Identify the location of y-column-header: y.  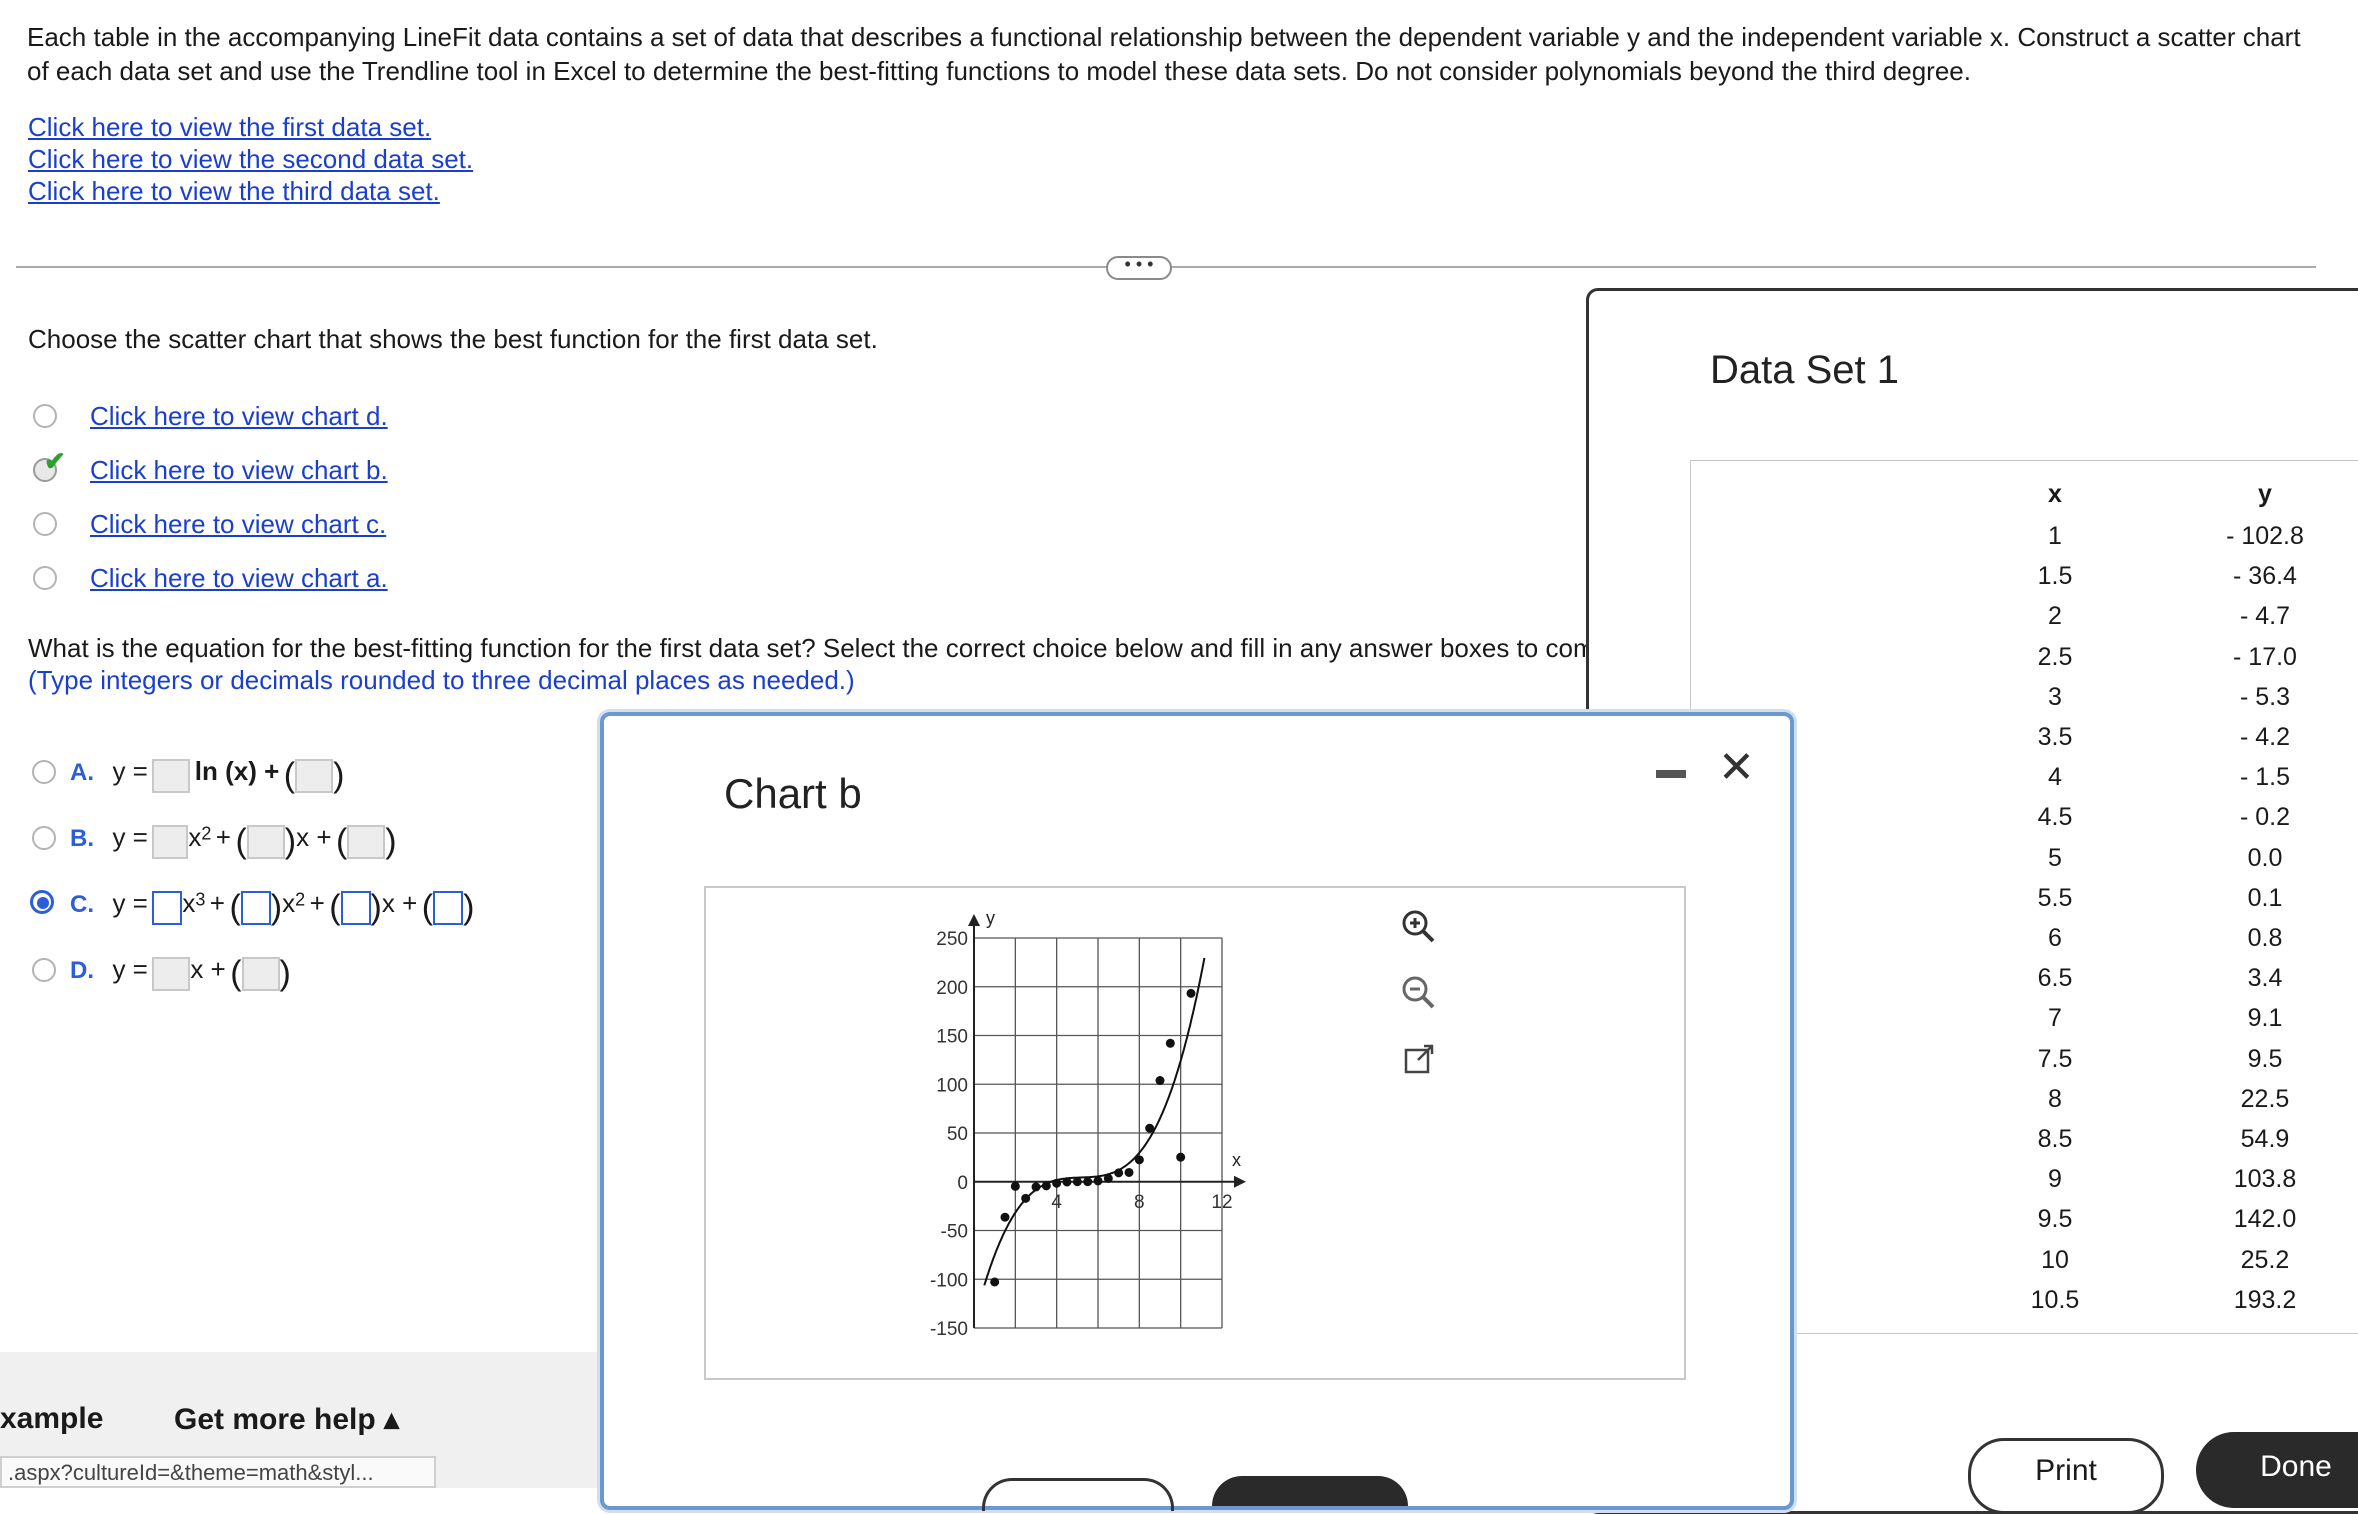
(2265, 494).